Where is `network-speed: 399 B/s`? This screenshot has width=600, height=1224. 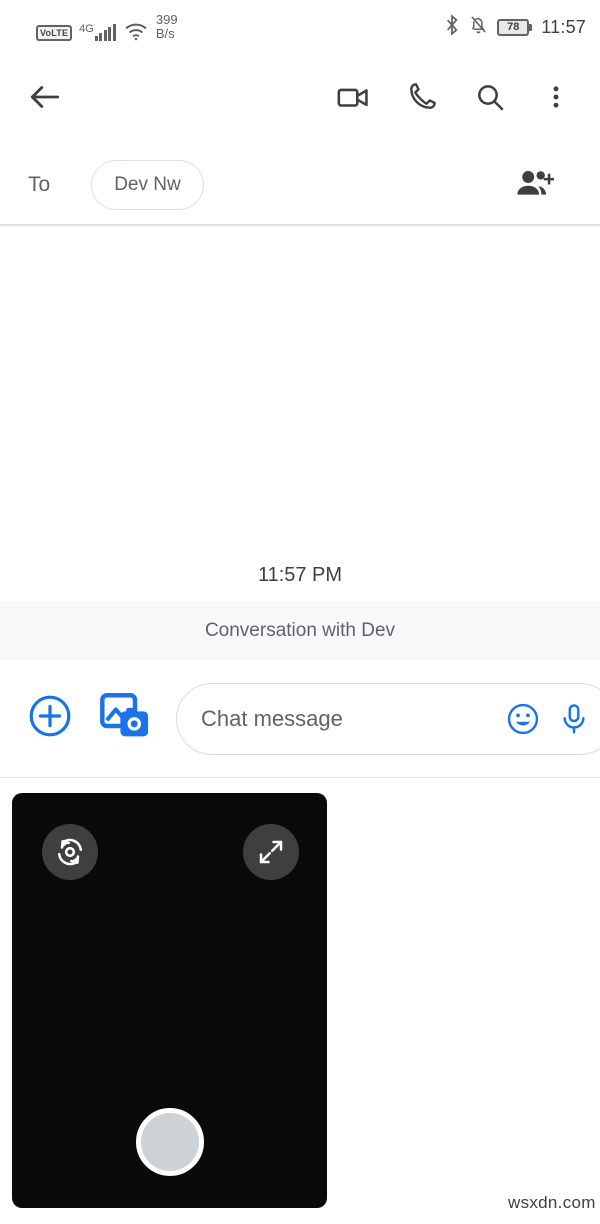 network-speed: 399 B/s is located at coordinates (166, 26).